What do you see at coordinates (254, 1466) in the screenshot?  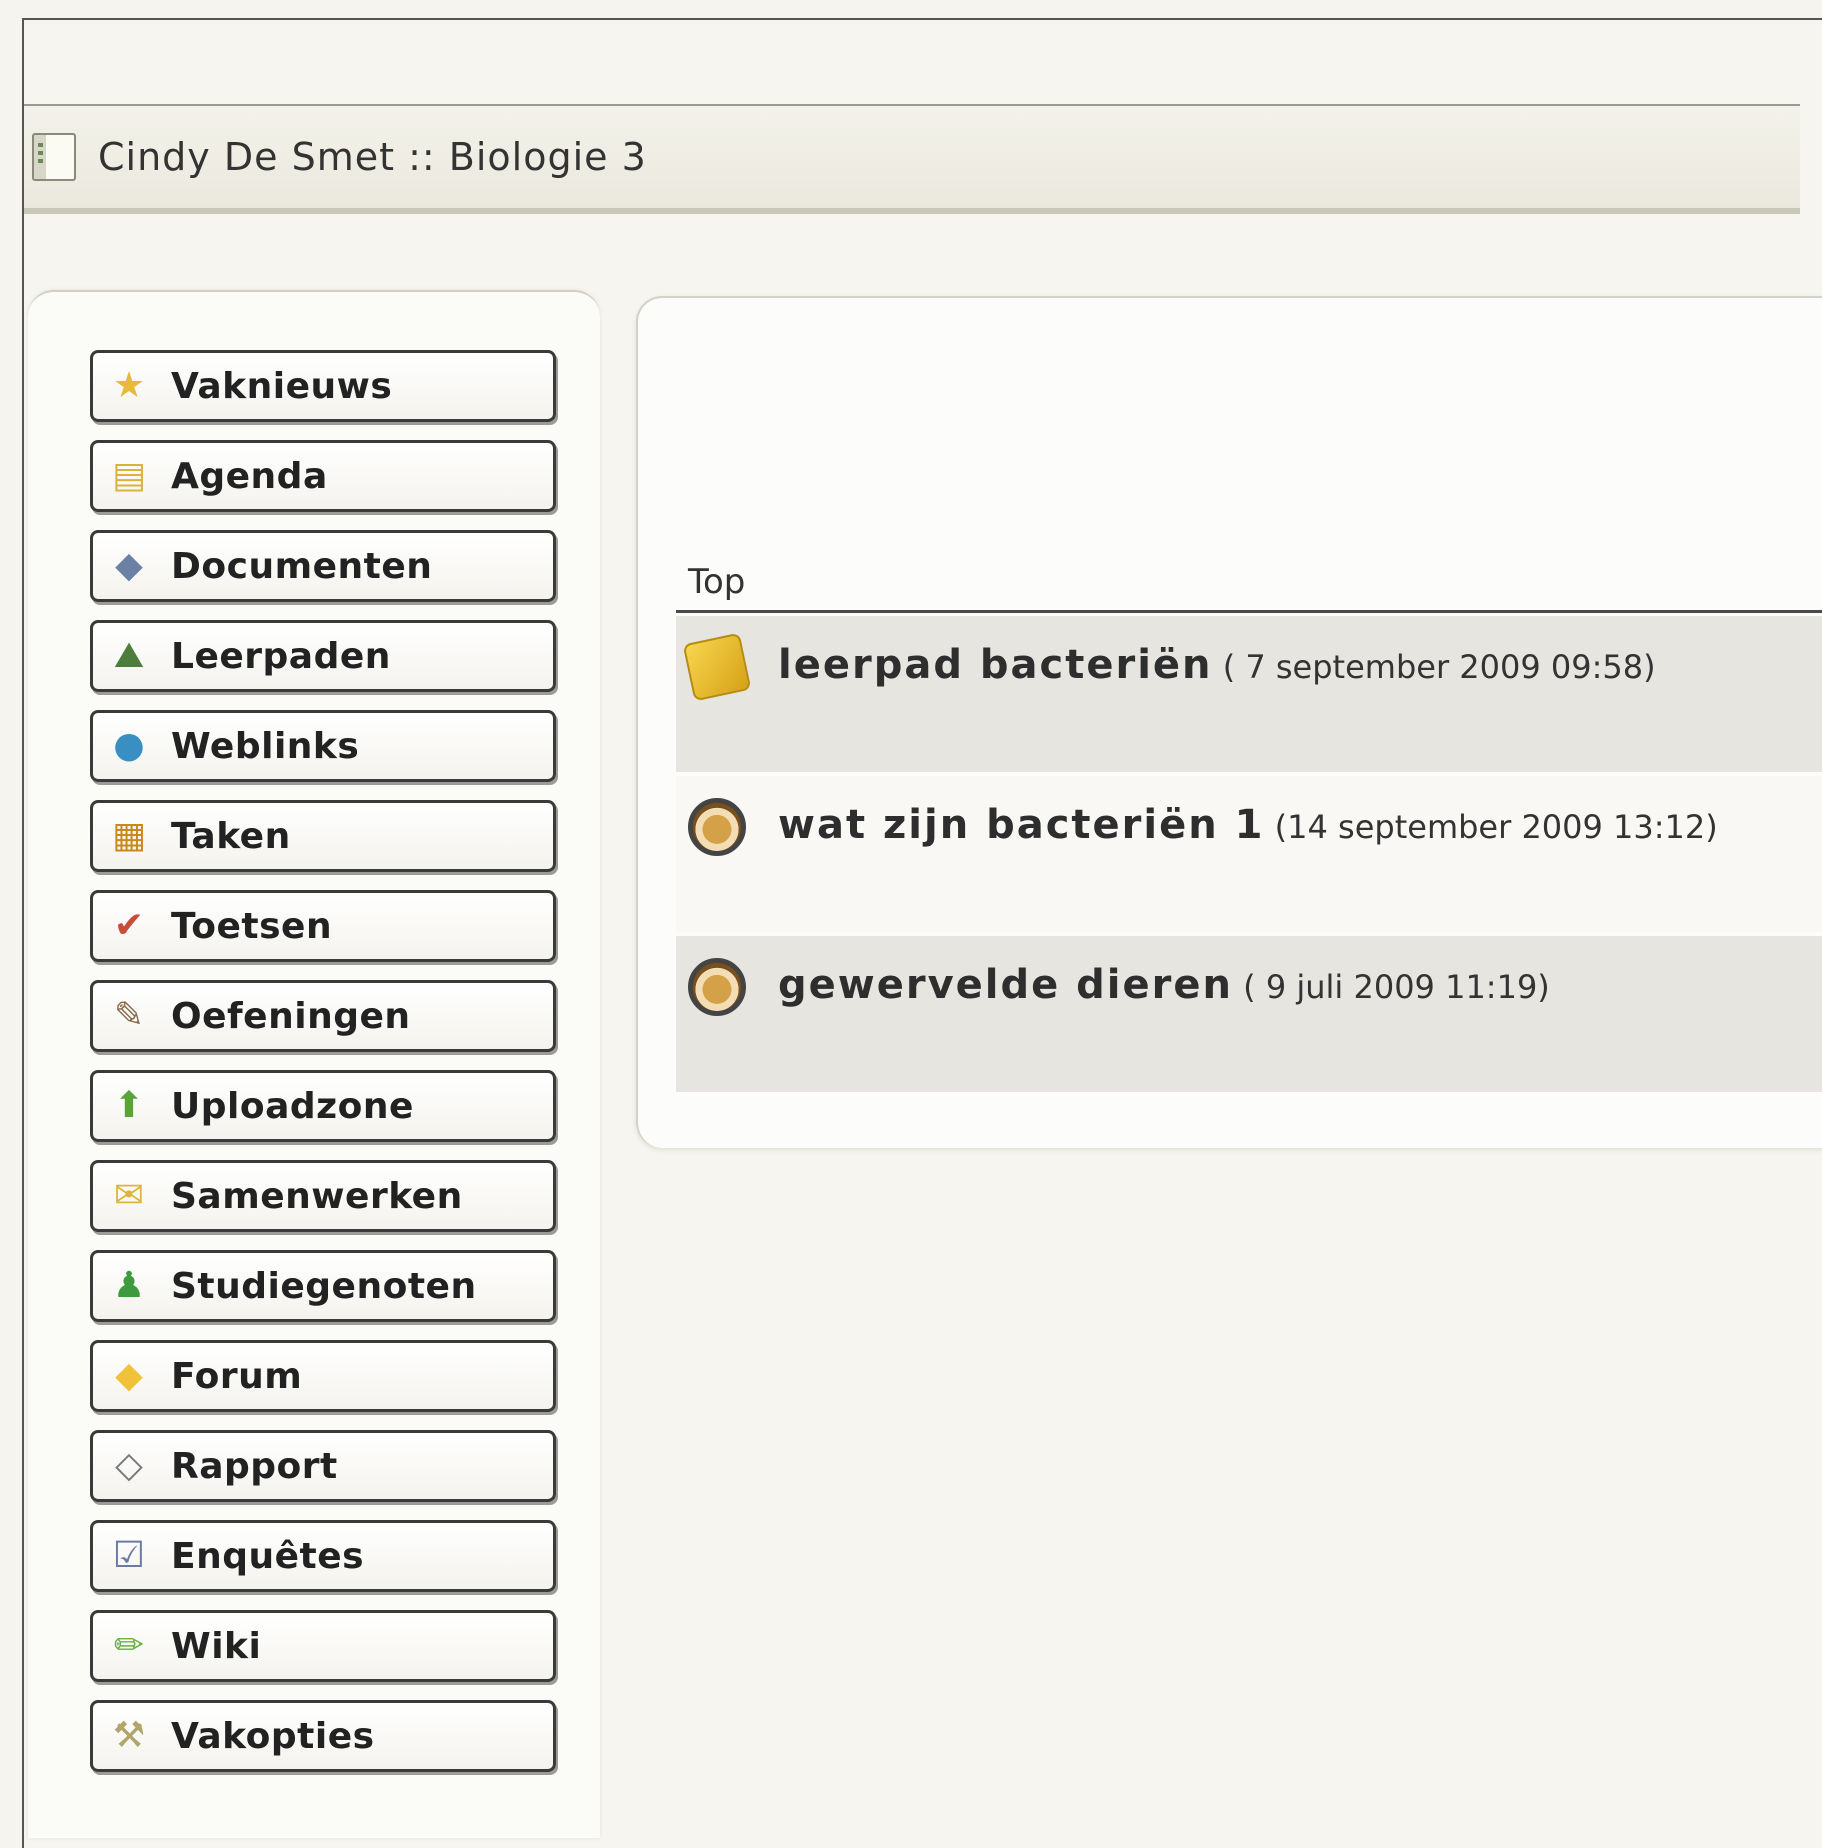 I see `sidebar-item-label: Rapport` at bounding box center [254, 1466].